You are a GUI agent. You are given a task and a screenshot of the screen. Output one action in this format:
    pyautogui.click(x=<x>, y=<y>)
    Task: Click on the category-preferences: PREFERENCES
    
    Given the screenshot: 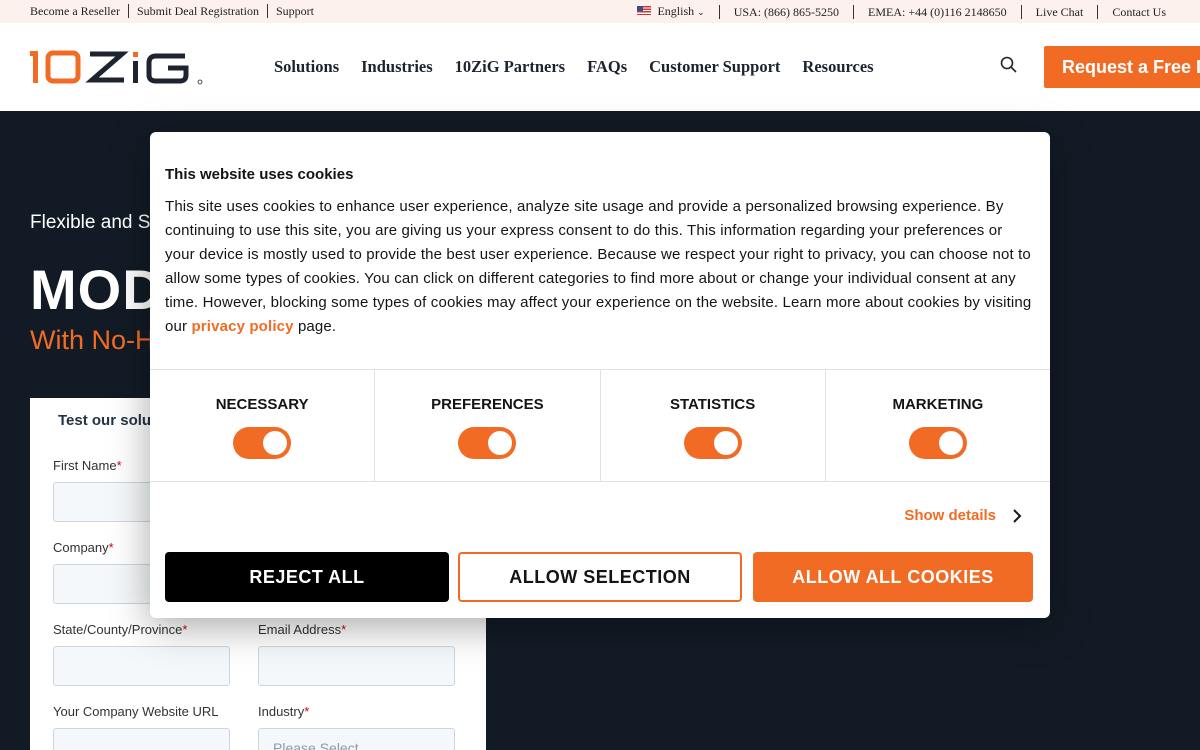 What is the action you would take?
    pyautogui.click(x=486, y=425)
    